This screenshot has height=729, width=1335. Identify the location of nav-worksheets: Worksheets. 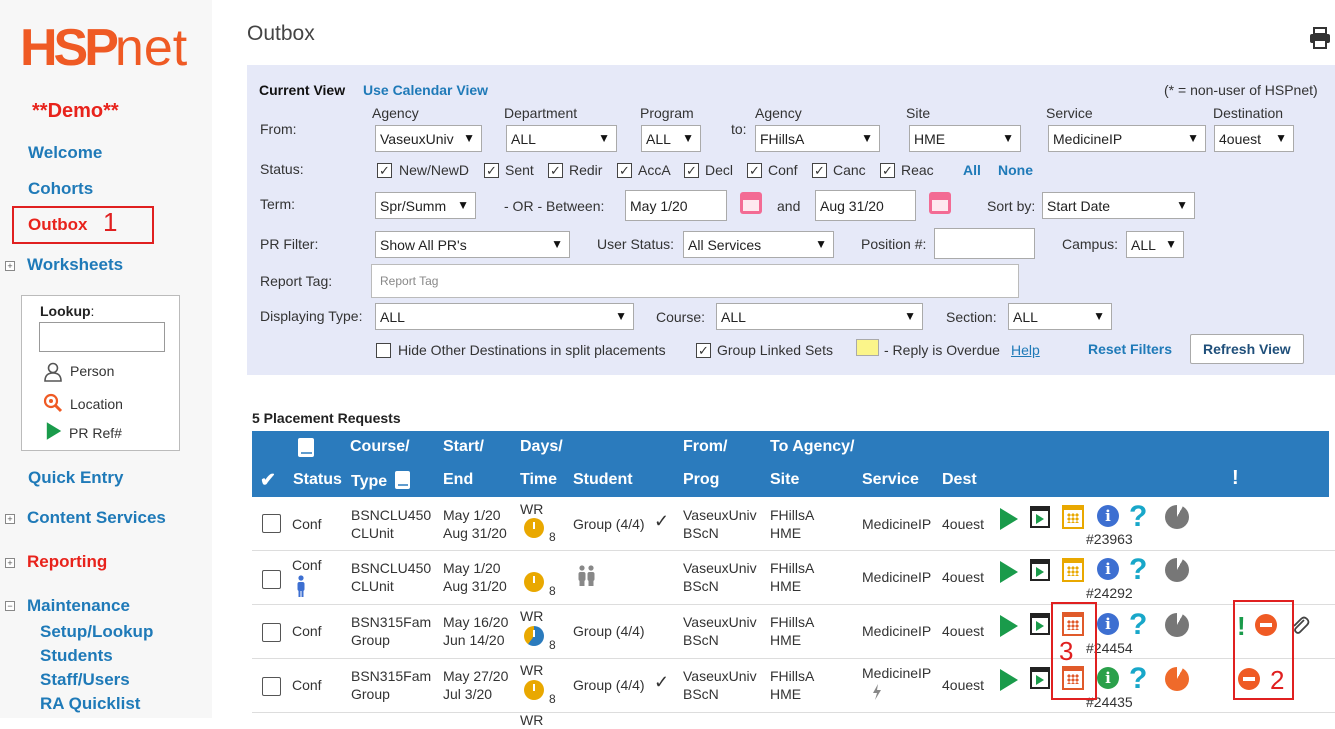
(75, 265).